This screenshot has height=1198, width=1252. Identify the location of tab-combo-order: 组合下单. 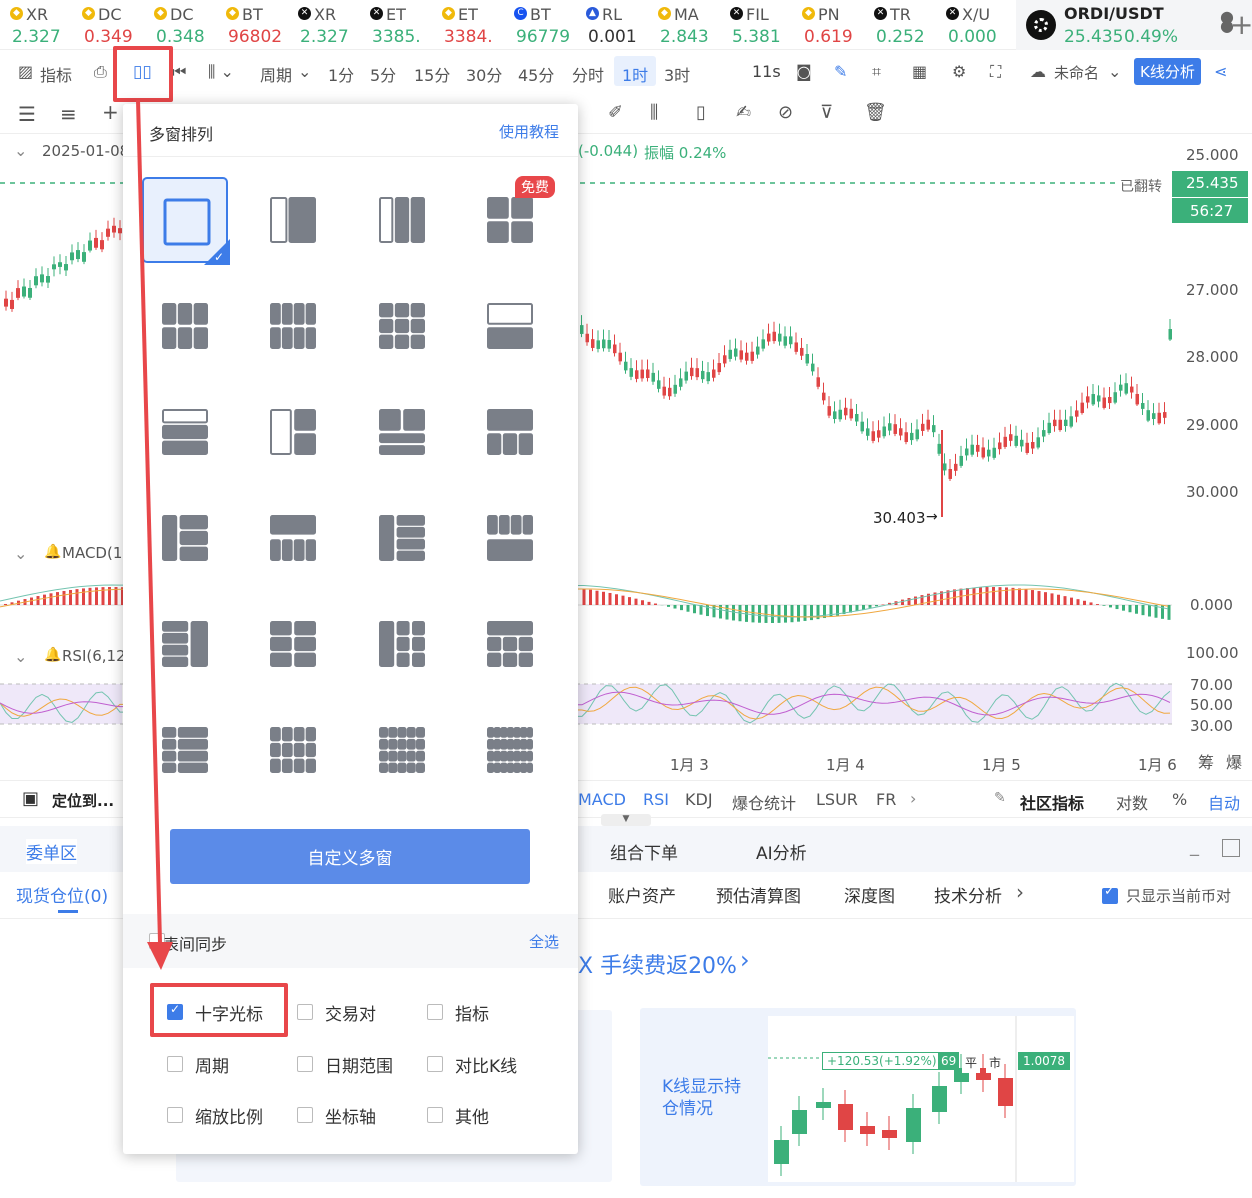
(644, 851).